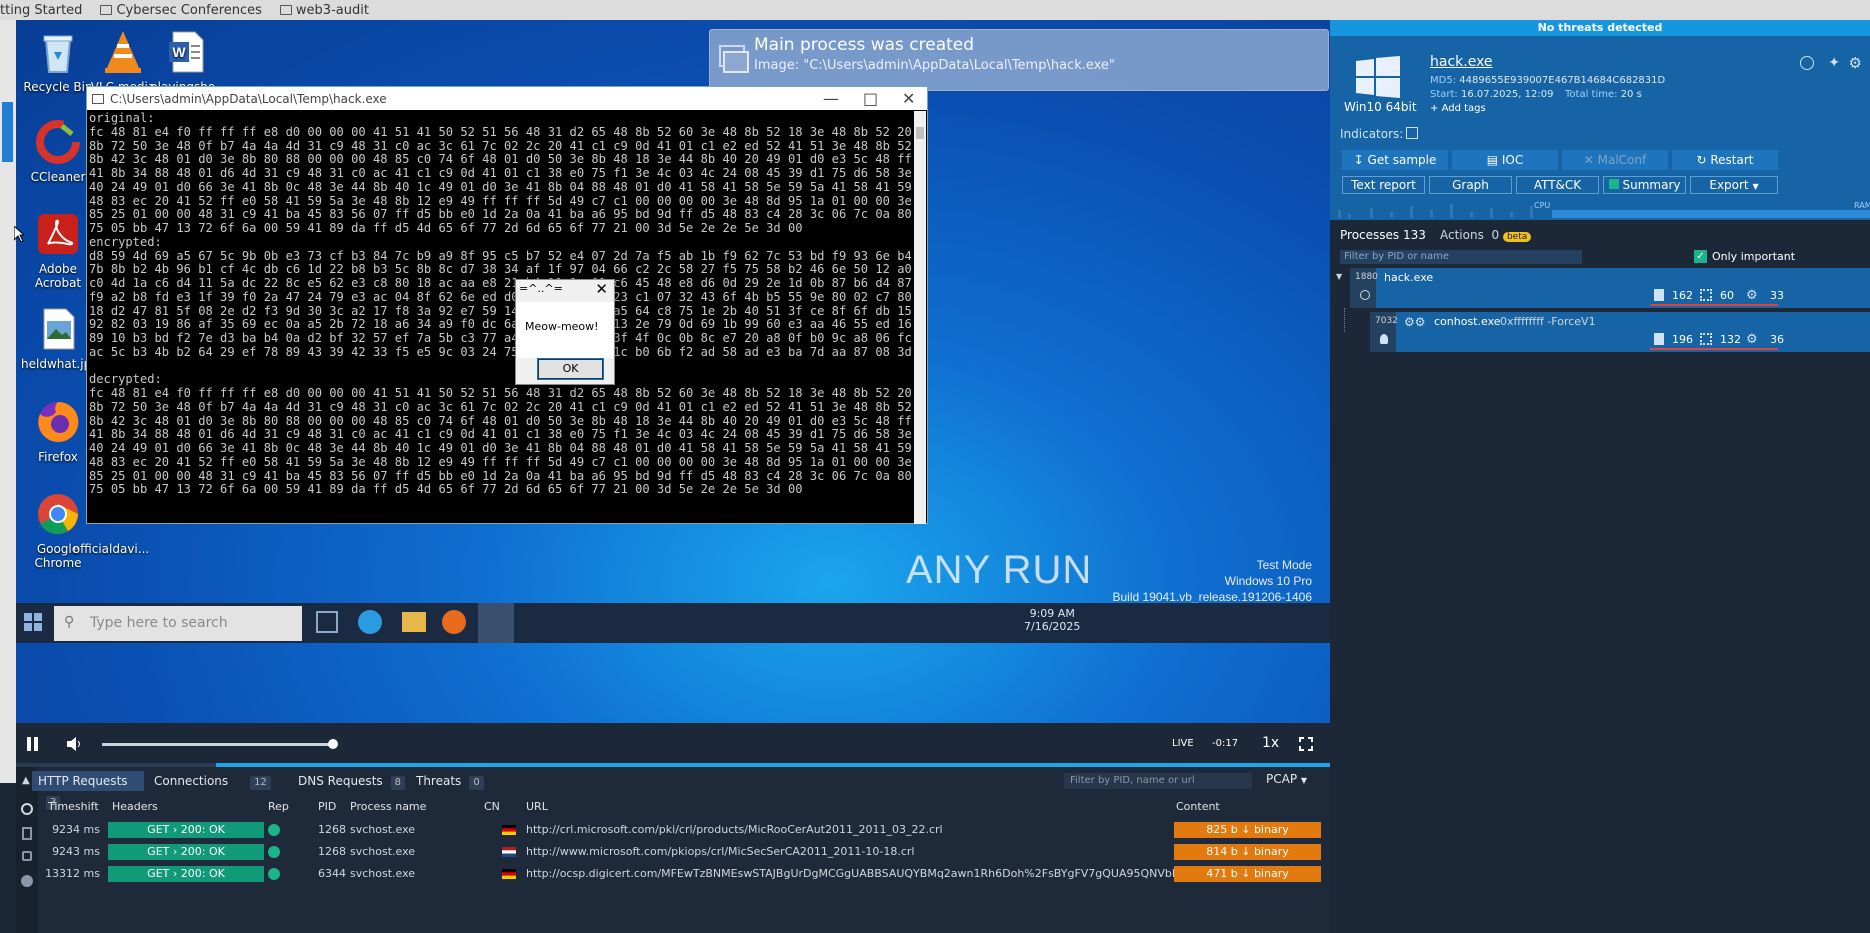 This screenshot has width=1870, height=933. What do you see at coordinates (1486, 235) in the screenshot?
I see `tab-actions: Actions 0 beta` at bounding box center [1486, 235].